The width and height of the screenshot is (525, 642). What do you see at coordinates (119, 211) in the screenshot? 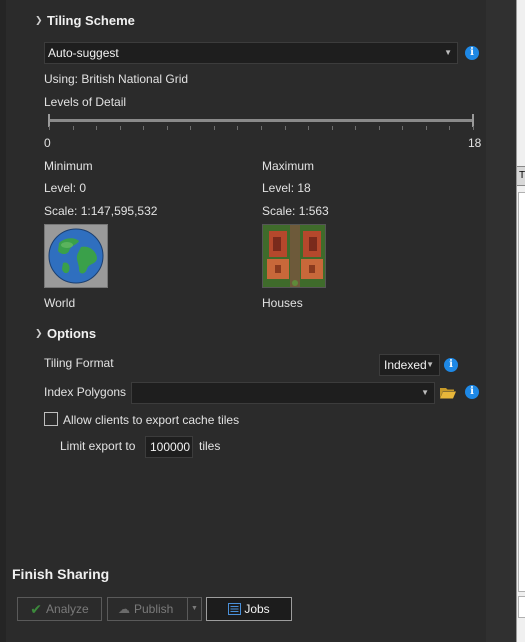
I see `minimum-scale-value: 1:147,595,532` at bounding box center [119, 211].